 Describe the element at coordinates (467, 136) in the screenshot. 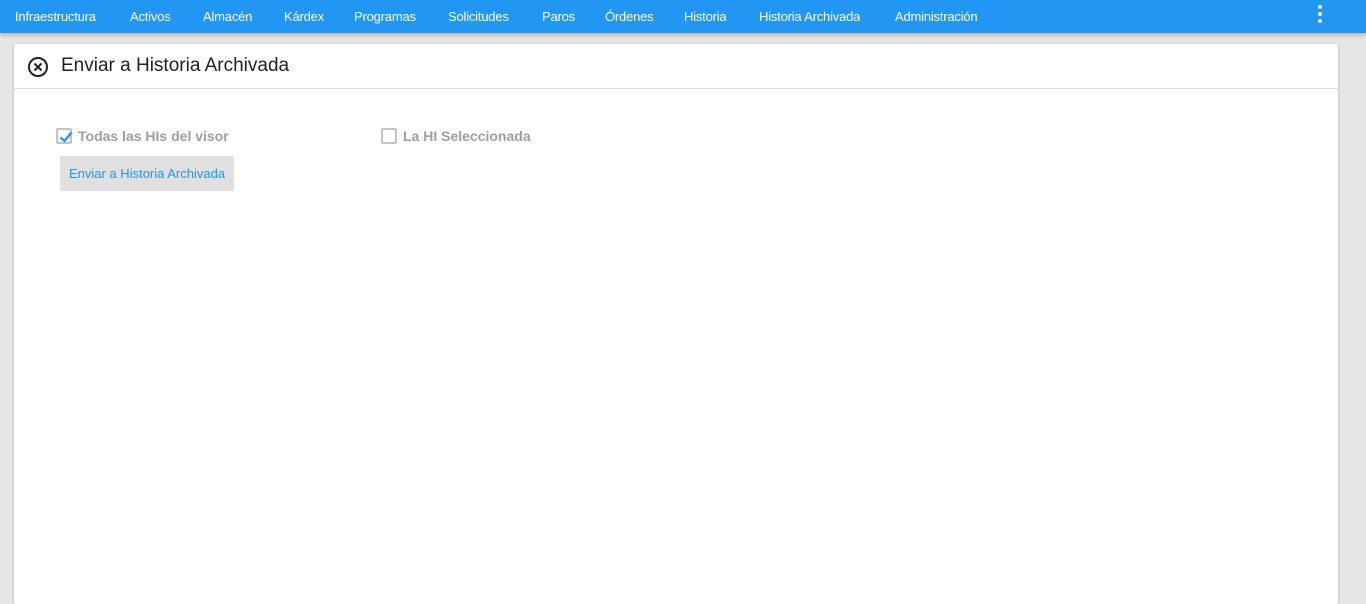

I see `option-selected-hi-label: La HI Seleccionada` at that location.